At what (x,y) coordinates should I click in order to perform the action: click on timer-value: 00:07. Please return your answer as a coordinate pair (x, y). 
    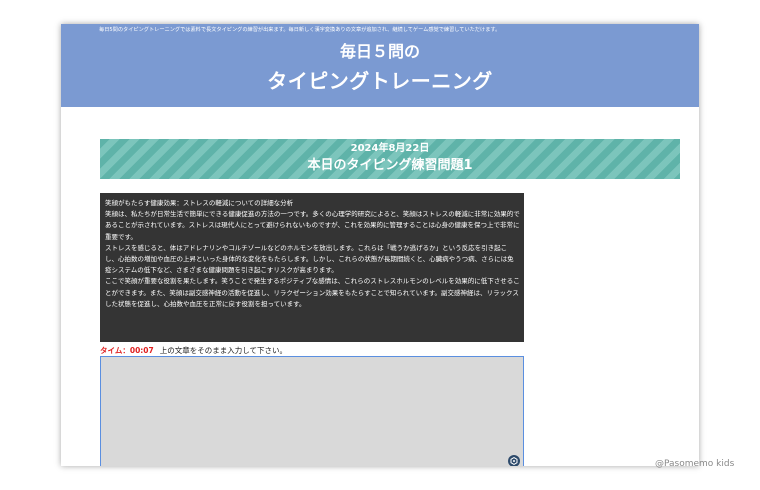
    Looking at the image, I should click on (141, 350).